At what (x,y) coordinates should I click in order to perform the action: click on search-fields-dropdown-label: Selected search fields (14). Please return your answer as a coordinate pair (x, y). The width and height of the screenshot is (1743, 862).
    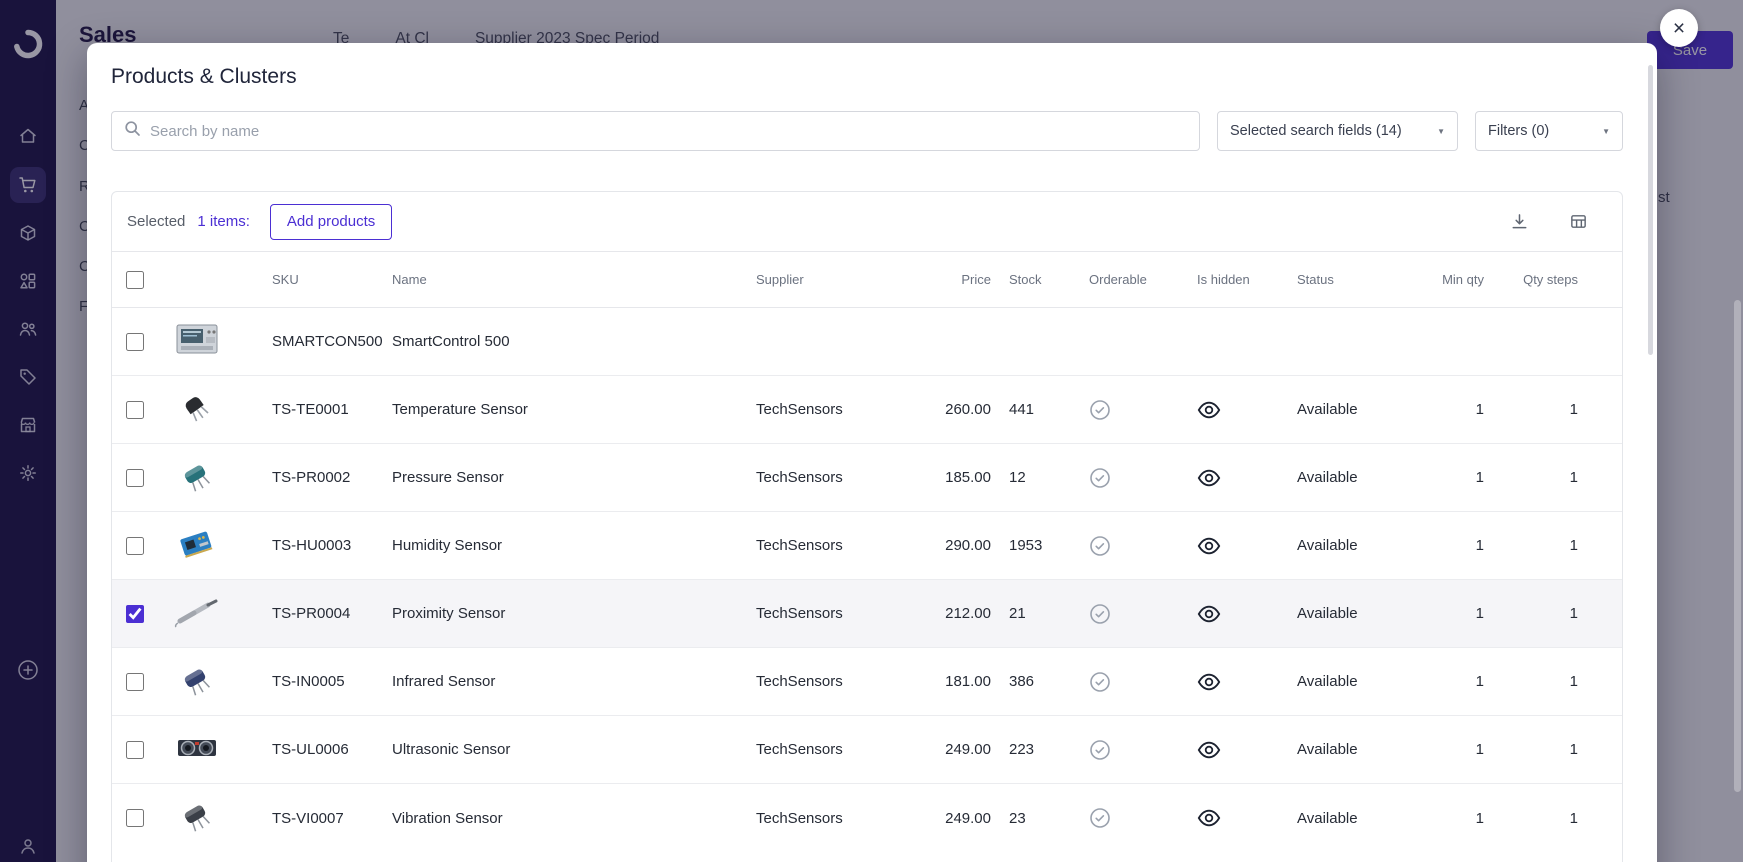
    Looking at the image, I should click on (1316, 131).